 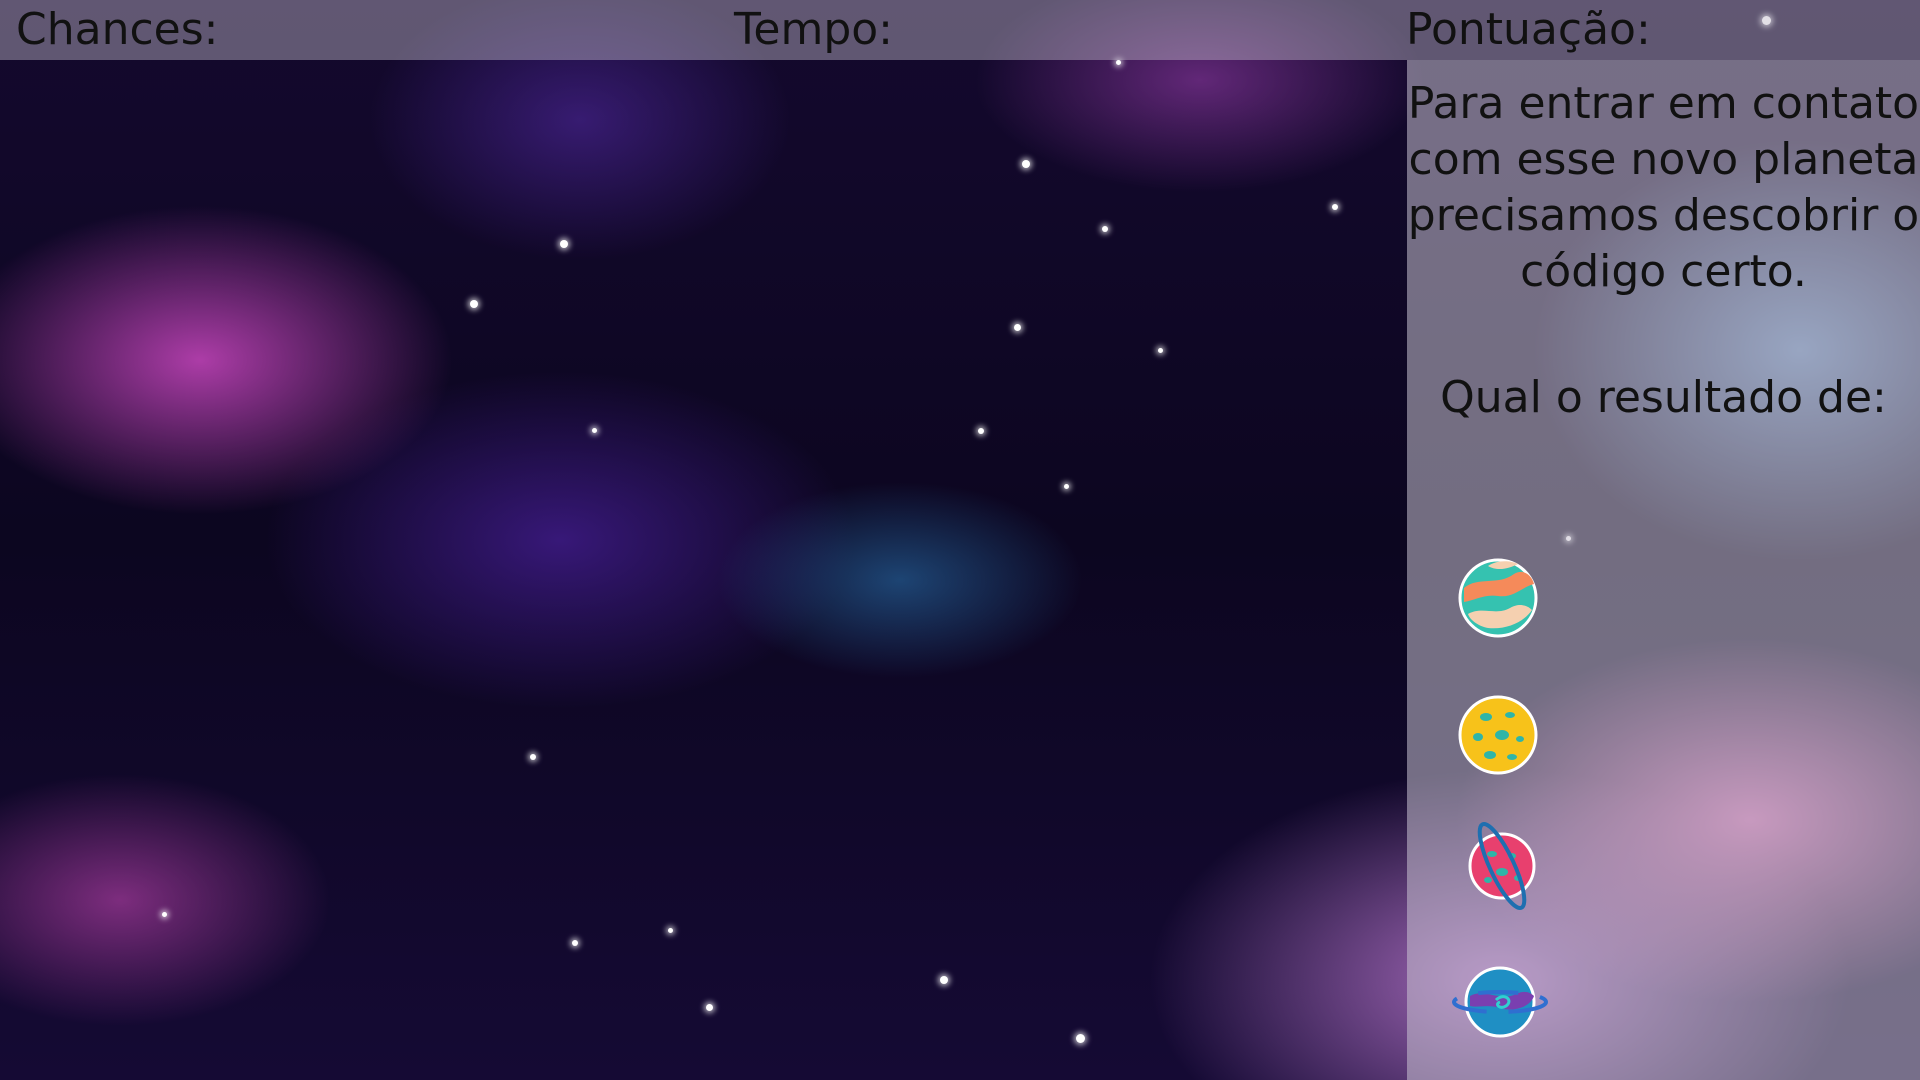 What do you see at coordinates (814, 29) in the screenshot?
I see `time-label: Tempo:` at bounding box center [814, 29].